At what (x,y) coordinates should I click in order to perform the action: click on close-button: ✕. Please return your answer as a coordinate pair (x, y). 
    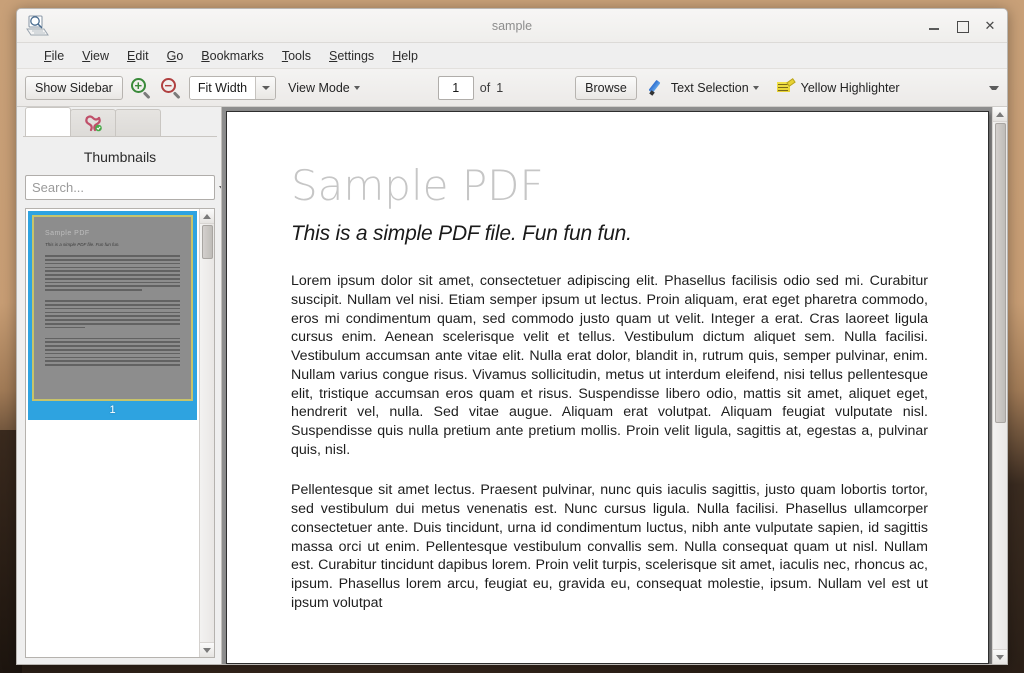
    Looking at the image, I should click on (990, 25).